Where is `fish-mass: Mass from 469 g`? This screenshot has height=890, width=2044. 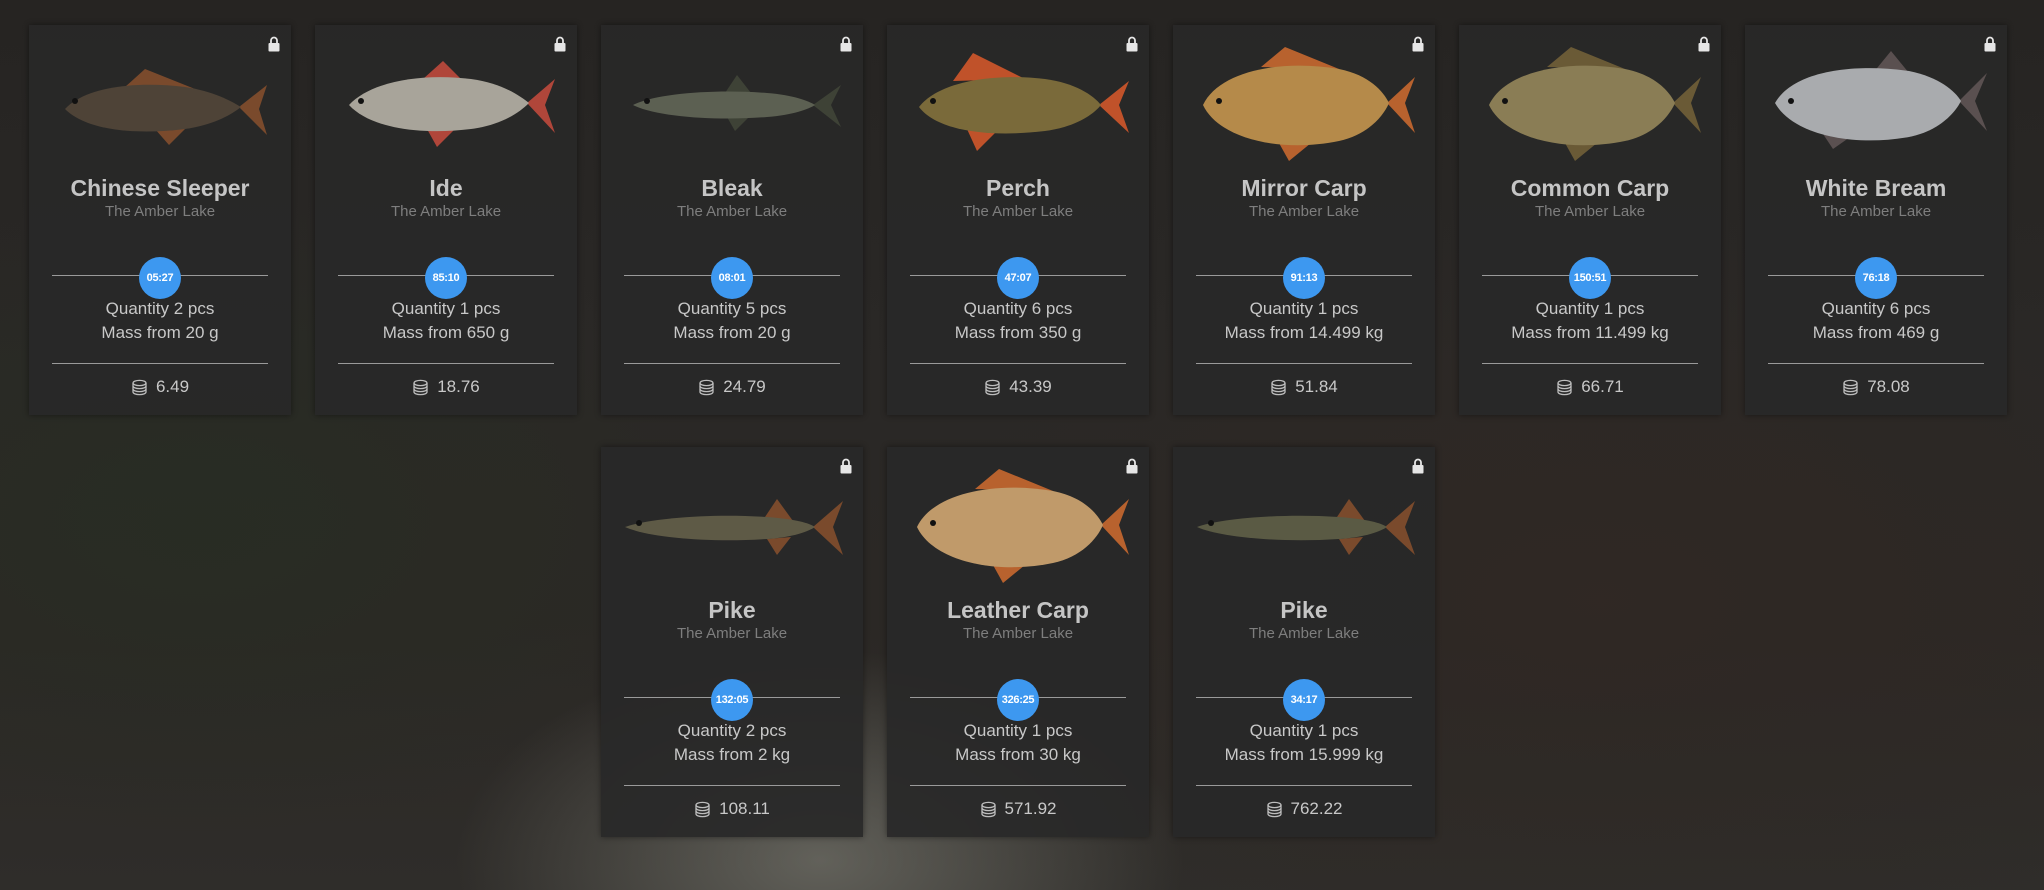 fish-mass: Mass from 469 g is located at coordinates (1876, 332).